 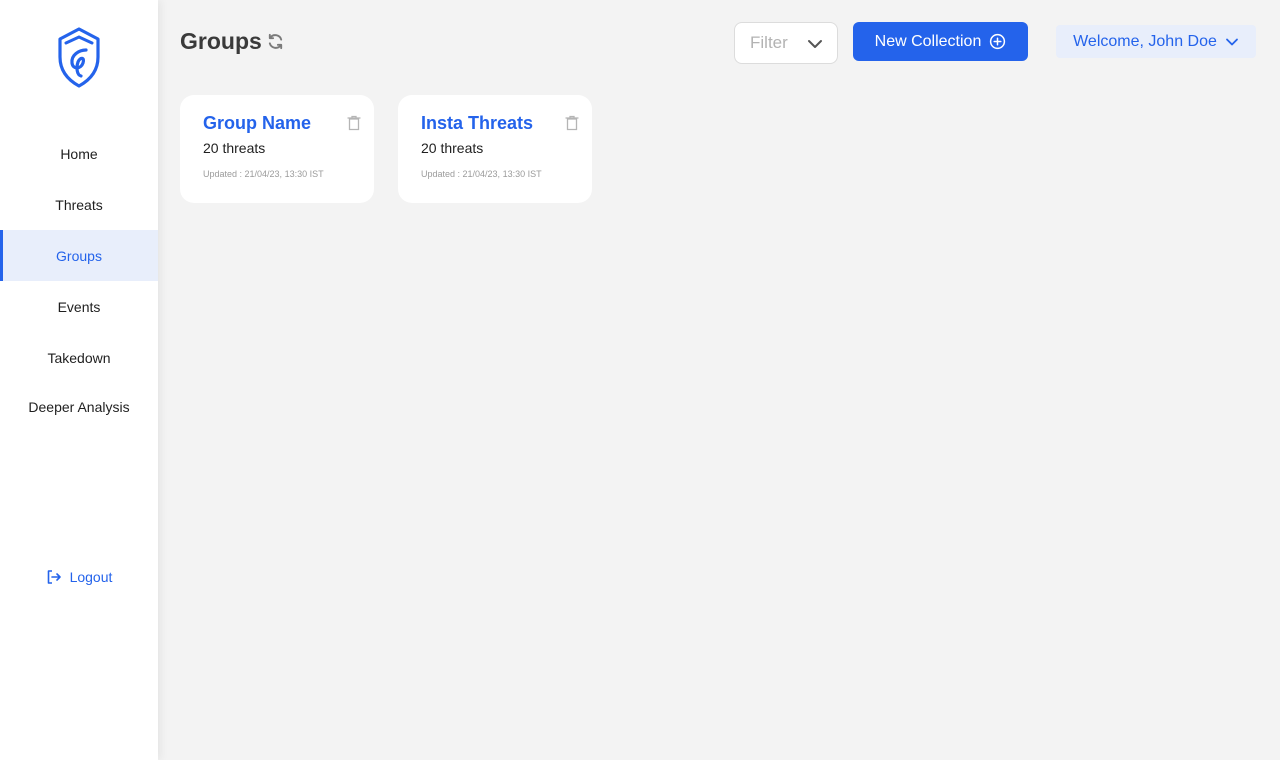 I want to click on sidebar-item-label: Home, so click(x=79, y=153).